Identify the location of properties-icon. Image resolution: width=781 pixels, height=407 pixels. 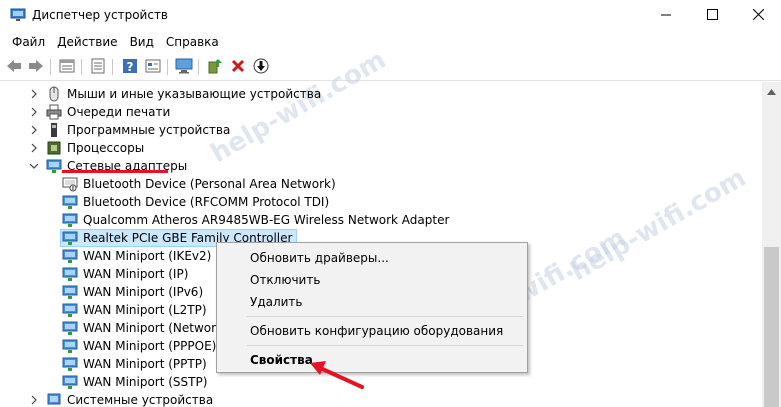
(153, 67).